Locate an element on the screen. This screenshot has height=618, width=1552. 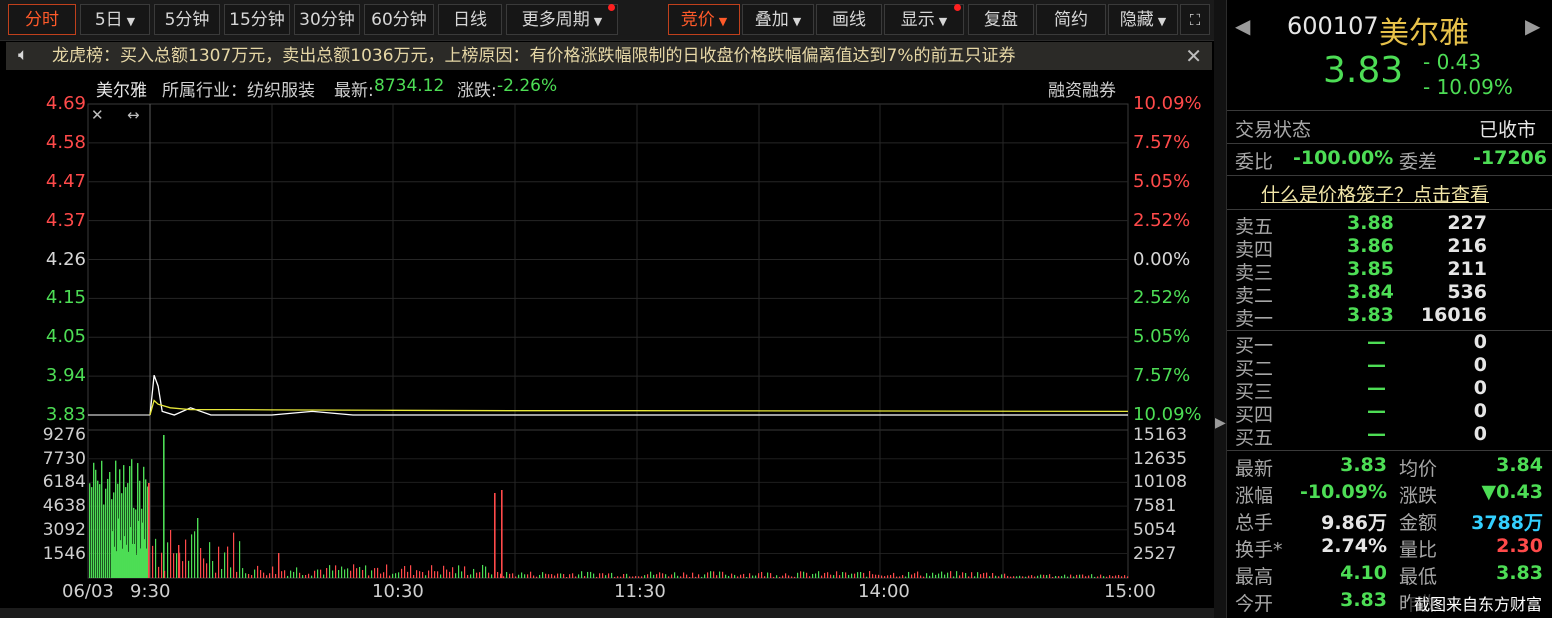
hide-button: 隐藏 ▼ is located at coordinates (1143, 19).